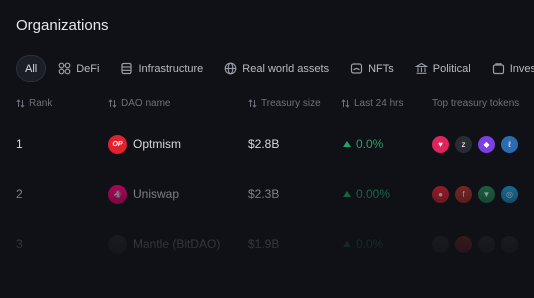 Image resolution: width=534 pixels, height=298 pixels. I want to click on column-dao-name: DAO name, so click(139, 103).